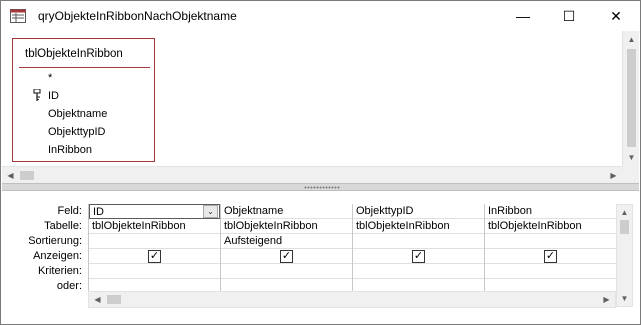 The width and height of the screenshot is (641, 325). Describe the element at coordinates (312, 174) in the screenshot. I see `upper-horizontal-scrollbar: ◀ ▶` at that location.